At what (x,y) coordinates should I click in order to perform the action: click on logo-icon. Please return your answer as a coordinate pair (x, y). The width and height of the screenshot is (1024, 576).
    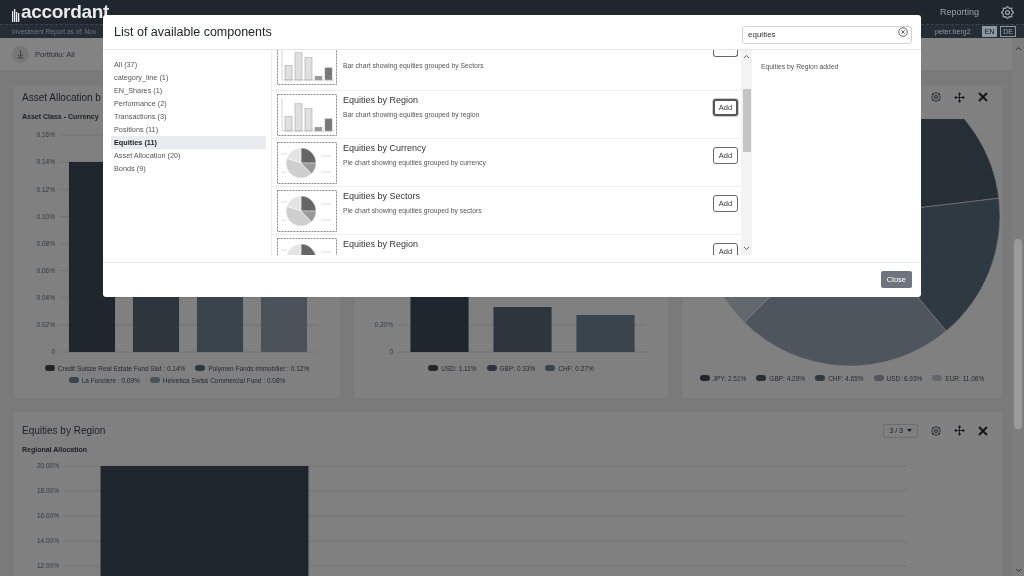
    Looking at the image, I should click on (16, 15).